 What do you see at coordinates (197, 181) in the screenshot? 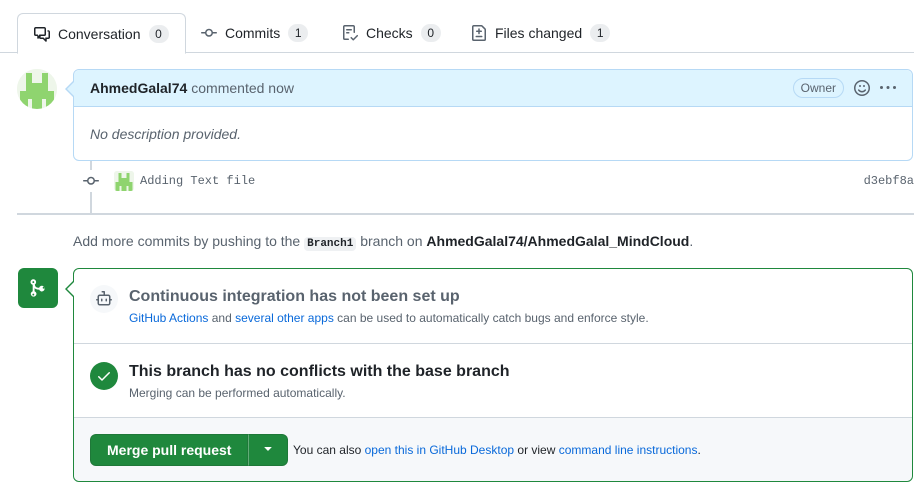
I see `commit-message-link: Adding Text file` at bounding box center [197, 181].